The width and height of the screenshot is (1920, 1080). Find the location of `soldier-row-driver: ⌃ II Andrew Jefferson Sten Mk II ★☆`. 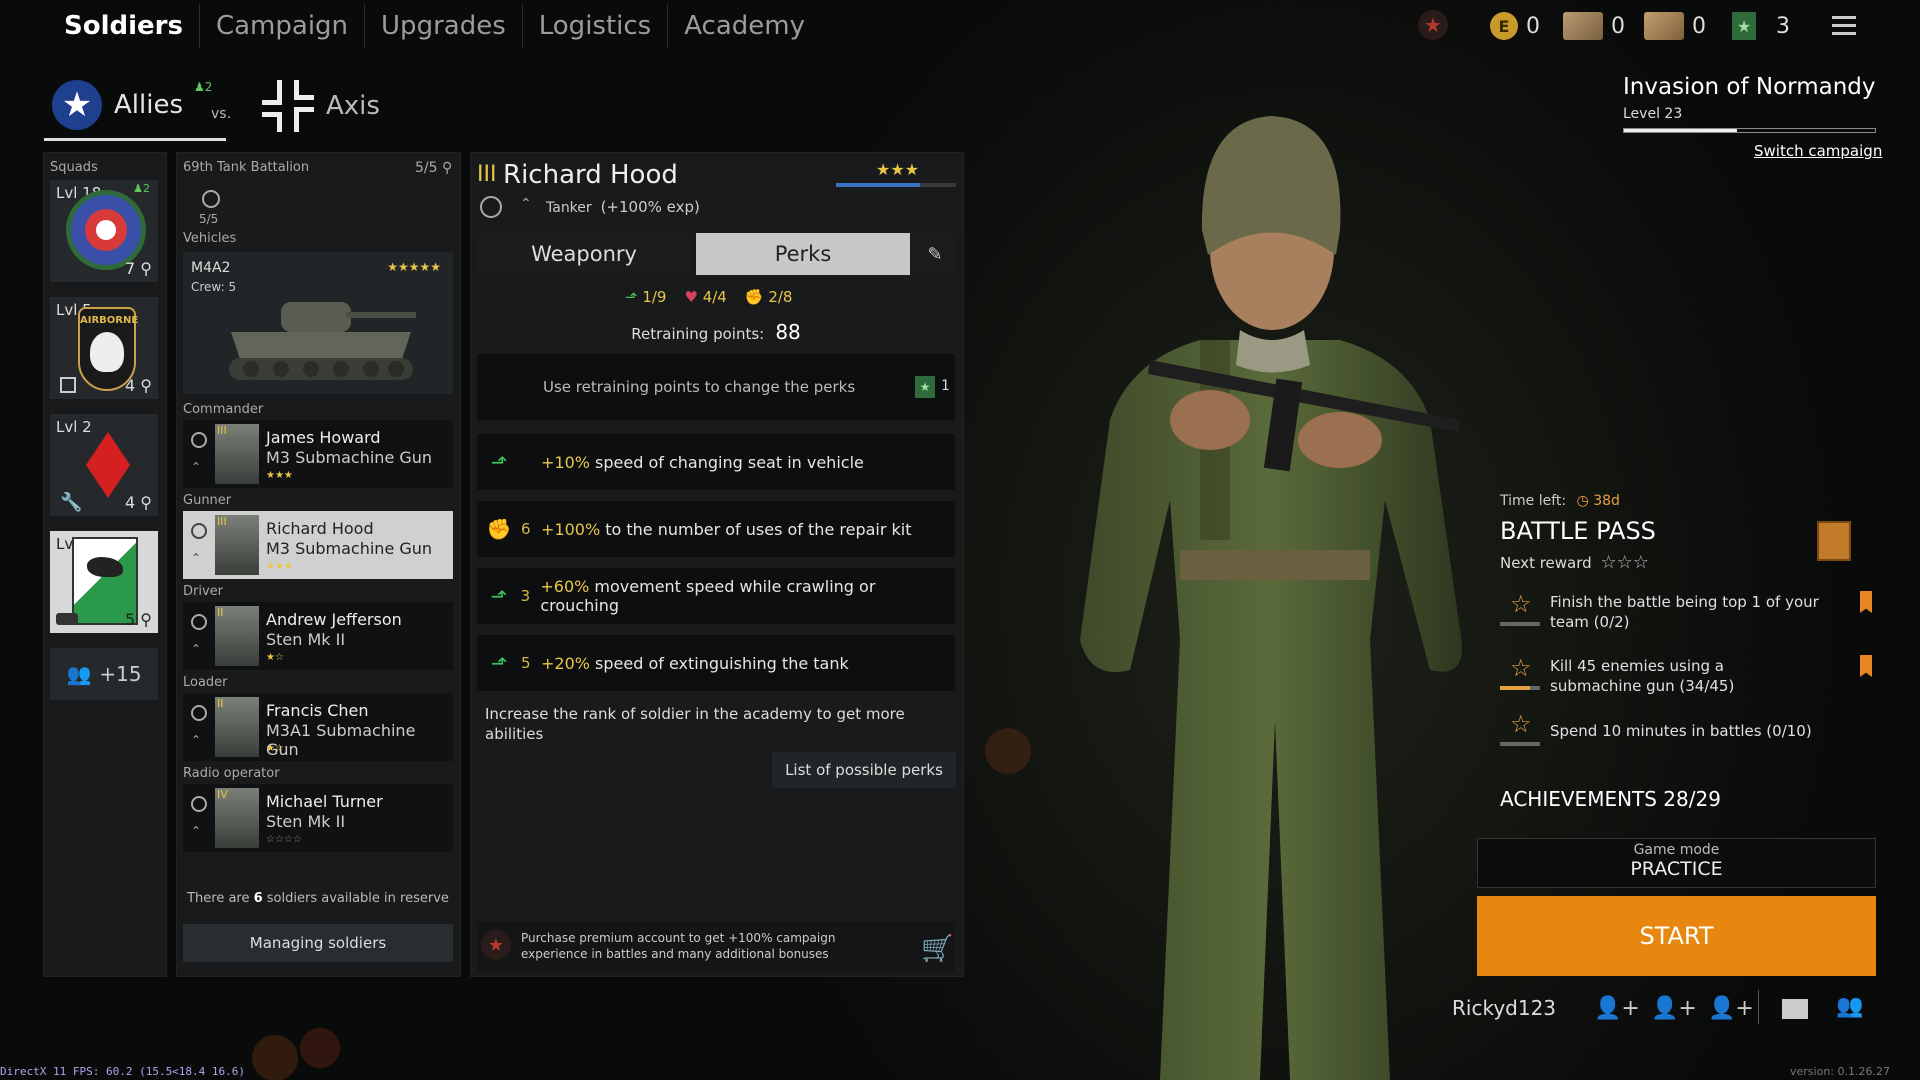

soldier-row-driver: ⌃ II Andrew Jefferson Sten Mk II ★☆ is located at coordinates (318, 636).